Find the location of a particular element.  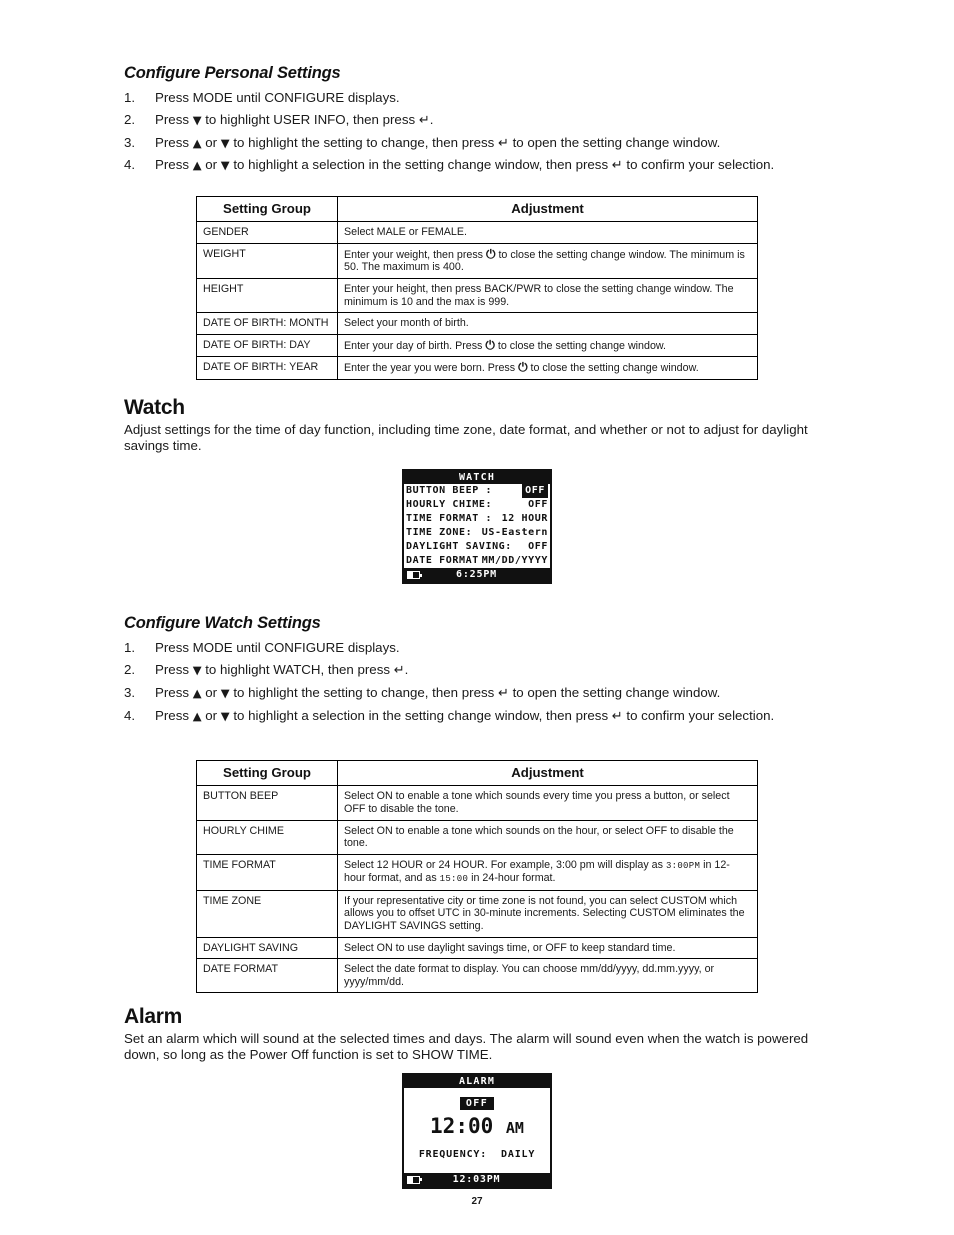

lcd-row-button-beep: BUTTON BEEP : OFF is located at coordinates (477, 491).